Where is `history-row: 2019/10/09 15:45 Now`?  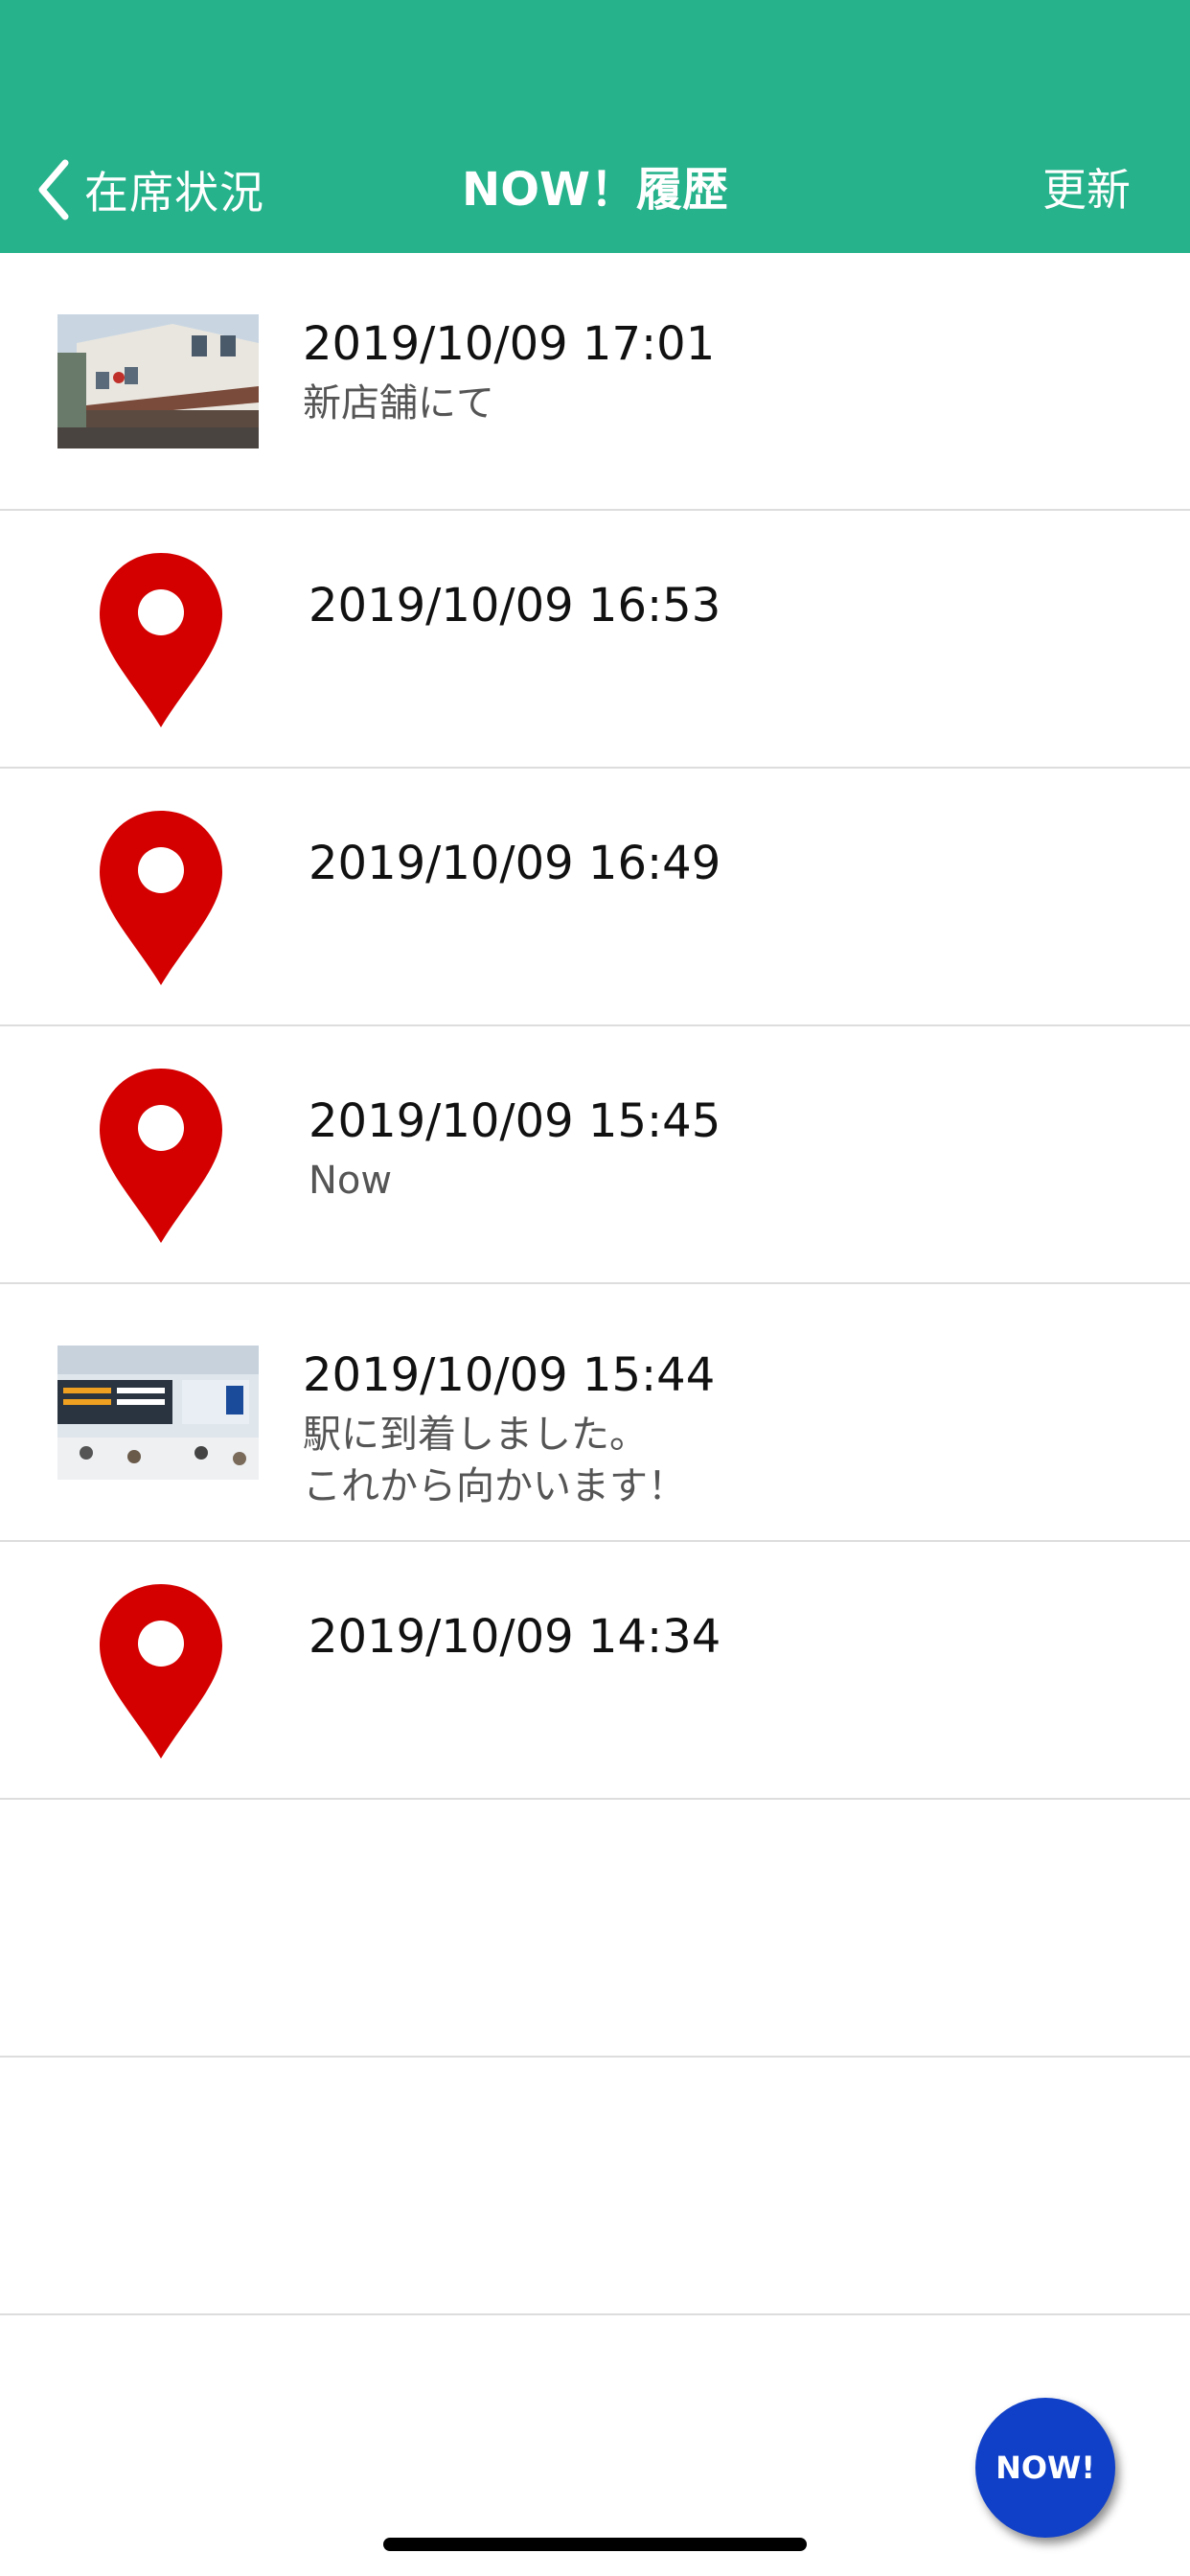
history-row: 2019/10/09 15:45 Now is located at coordinates (595, 1155).